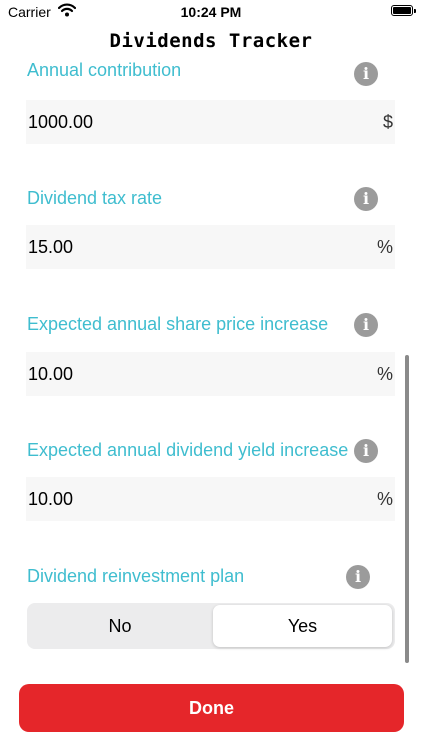 This screenshot has height=750, width=422. What do you see at coordinates (188, 450) in the screenshot?
I see `dividend-yield-increase-label: Expected annual dividend yield increase` at bounding box center [188, 450].